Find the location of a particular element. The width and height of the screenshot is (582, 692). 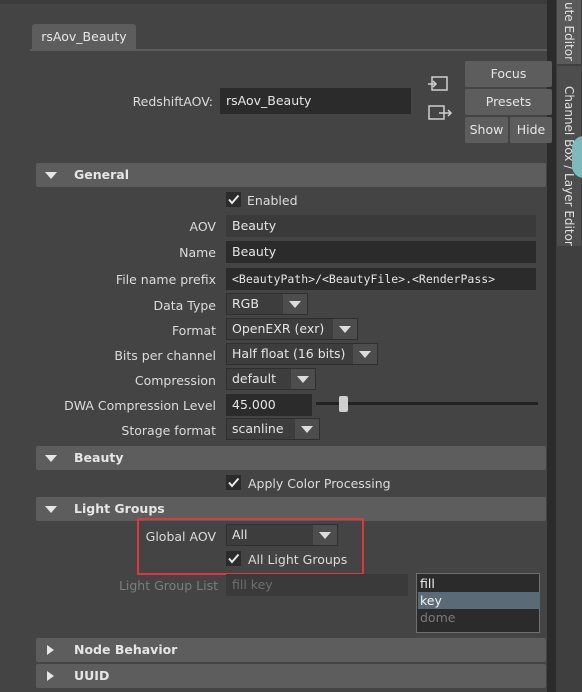

output-connection-icon is located at coordinates (440, 113).